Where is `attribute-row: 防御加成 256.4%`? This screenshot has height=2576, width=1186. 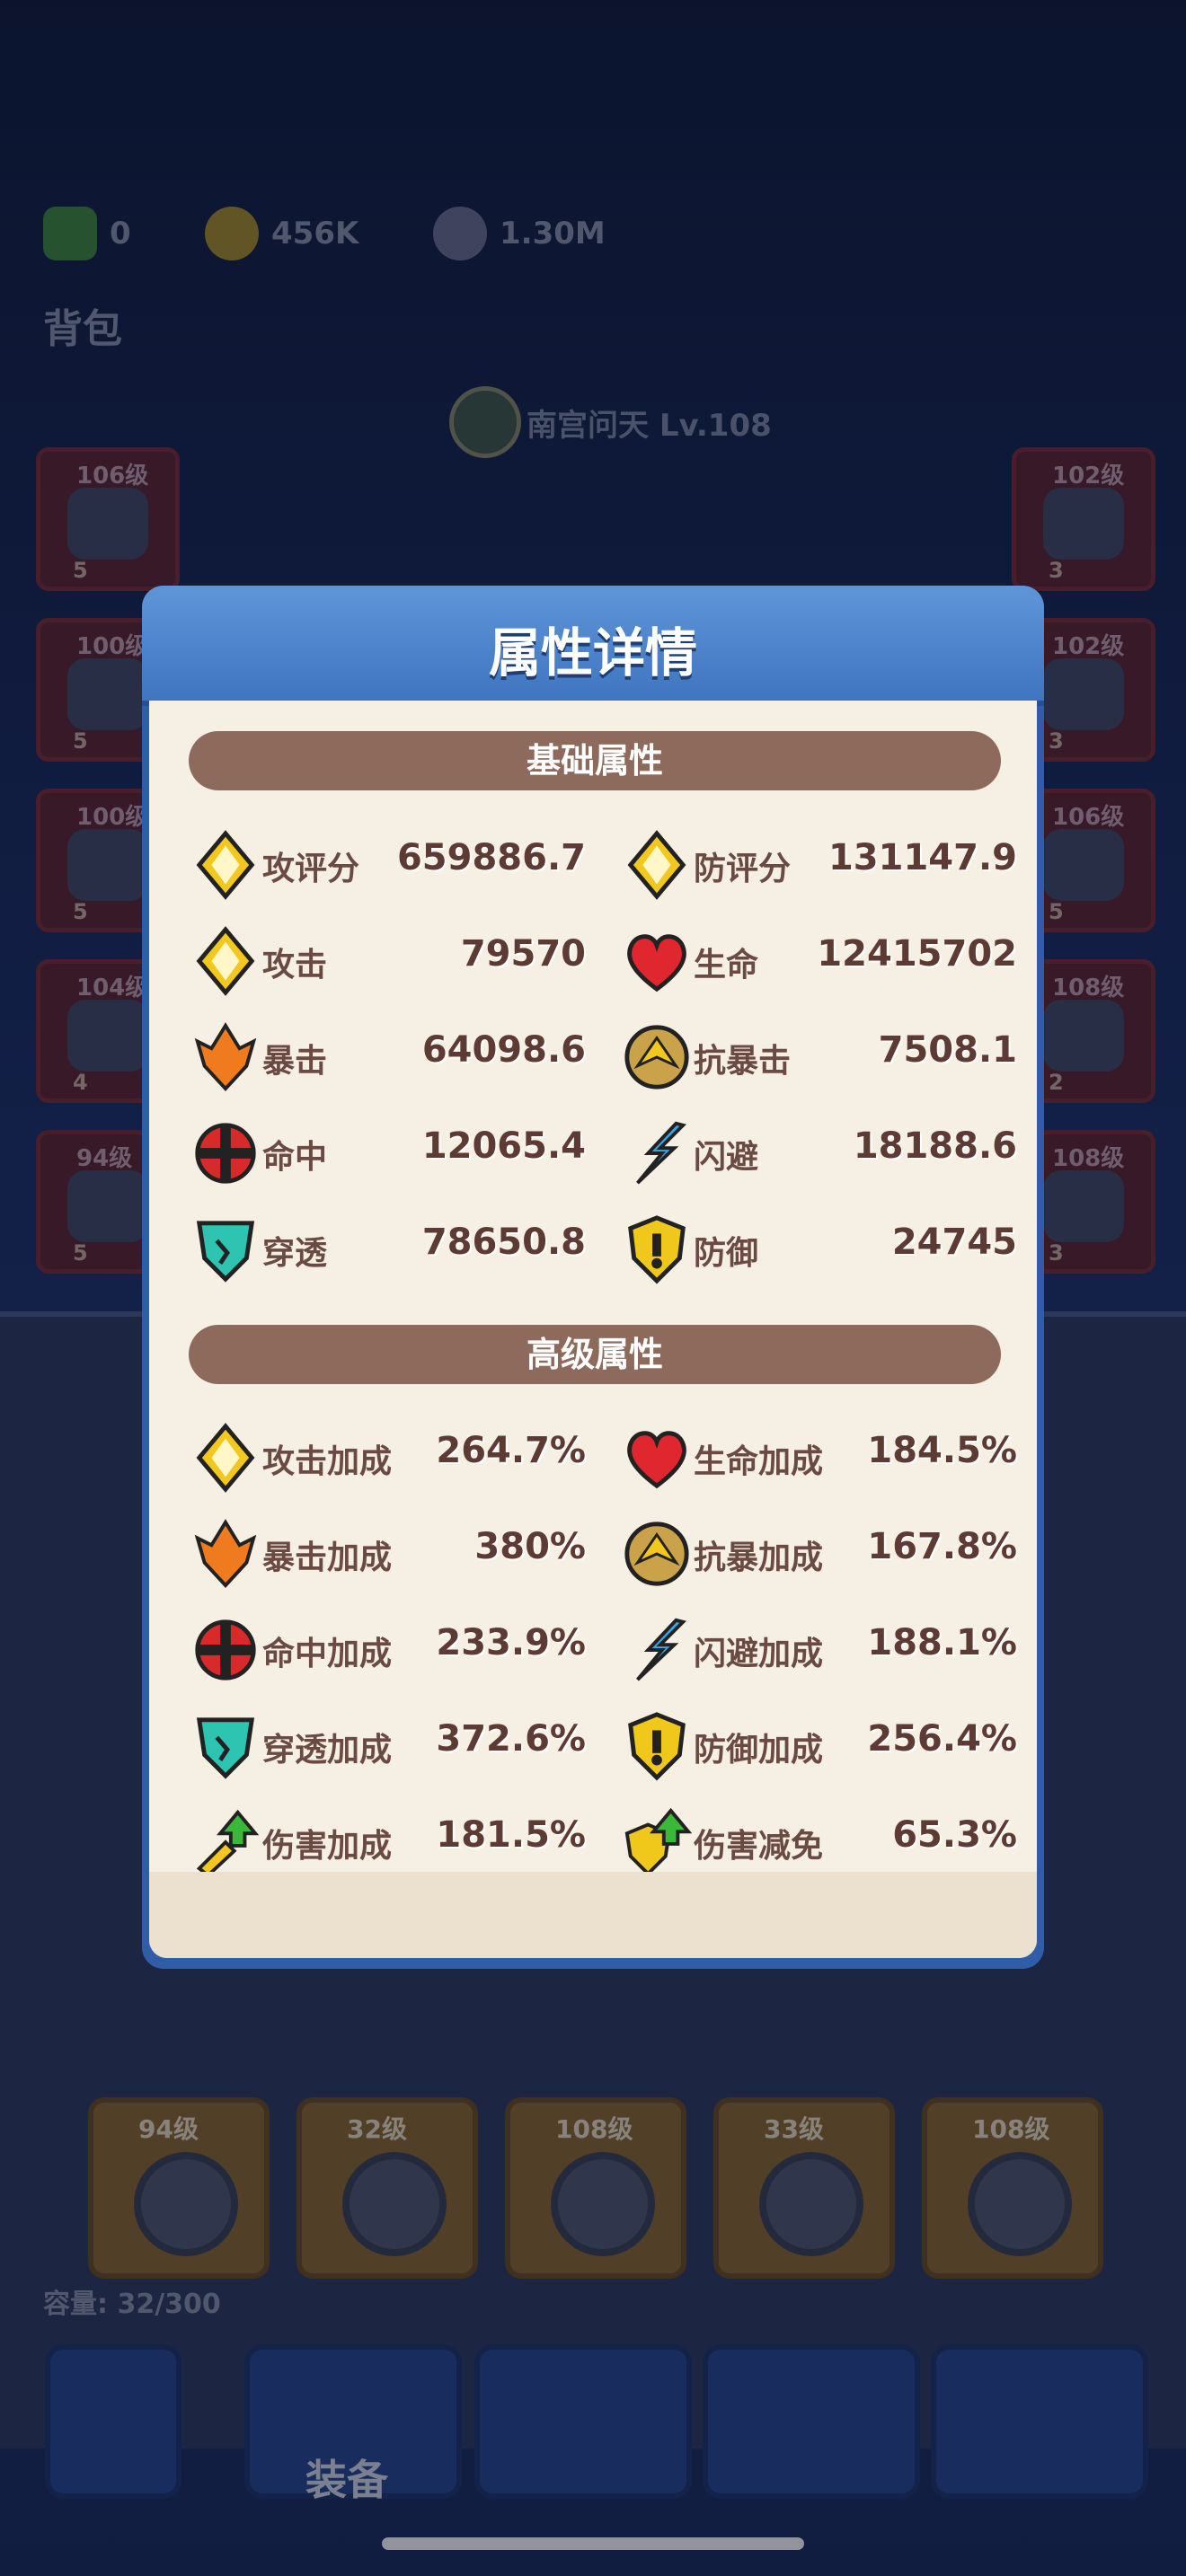
attribute-row: 防御加成 256.4% is located at coordinates (819, 1744).